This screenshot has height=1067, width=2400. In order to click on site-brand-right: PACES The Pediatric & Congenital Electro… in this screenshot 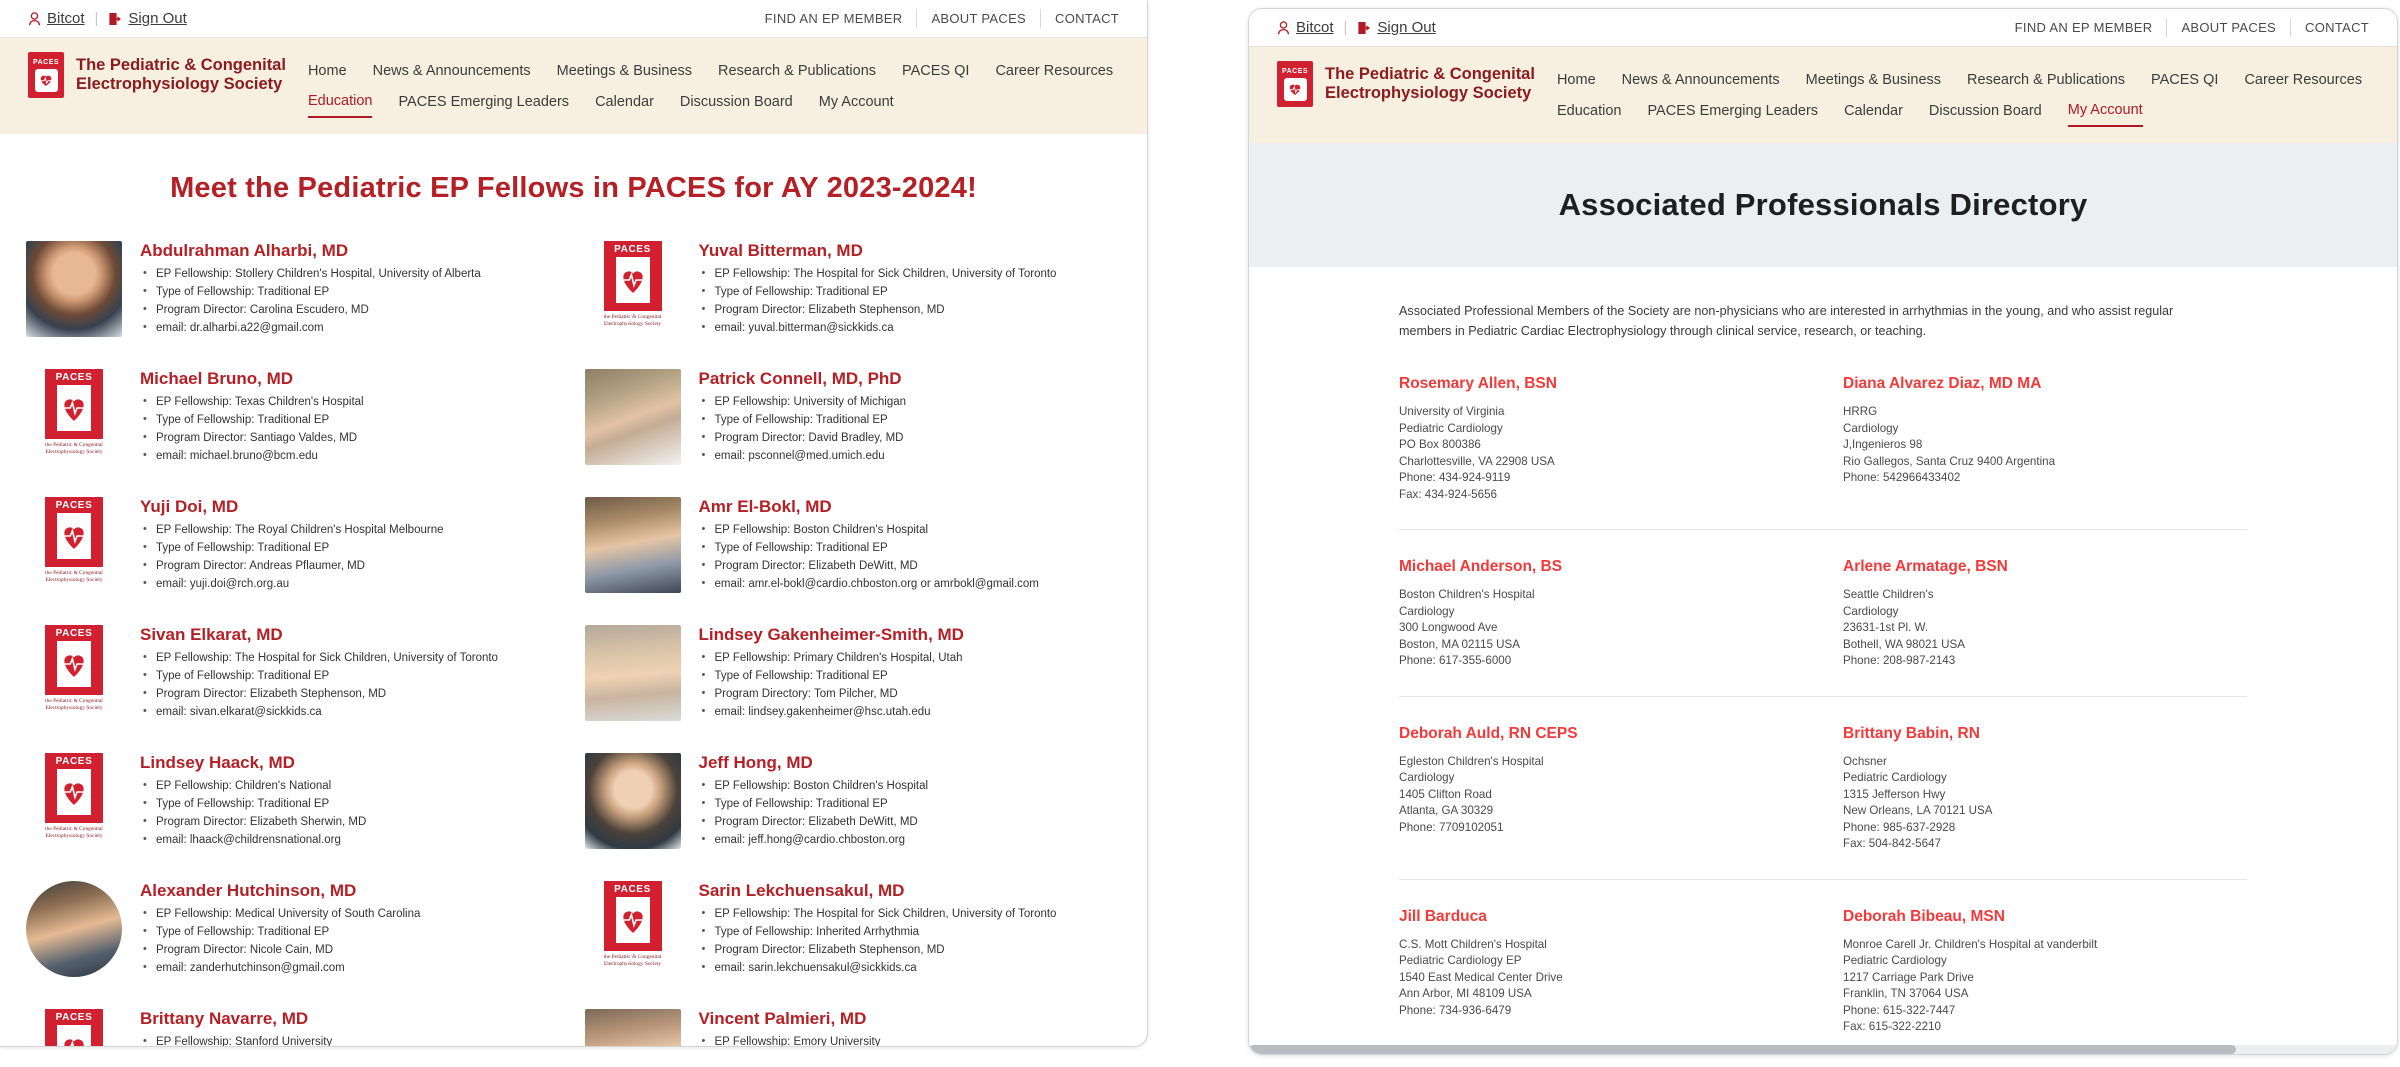, I will do `click(1406, 84)`.